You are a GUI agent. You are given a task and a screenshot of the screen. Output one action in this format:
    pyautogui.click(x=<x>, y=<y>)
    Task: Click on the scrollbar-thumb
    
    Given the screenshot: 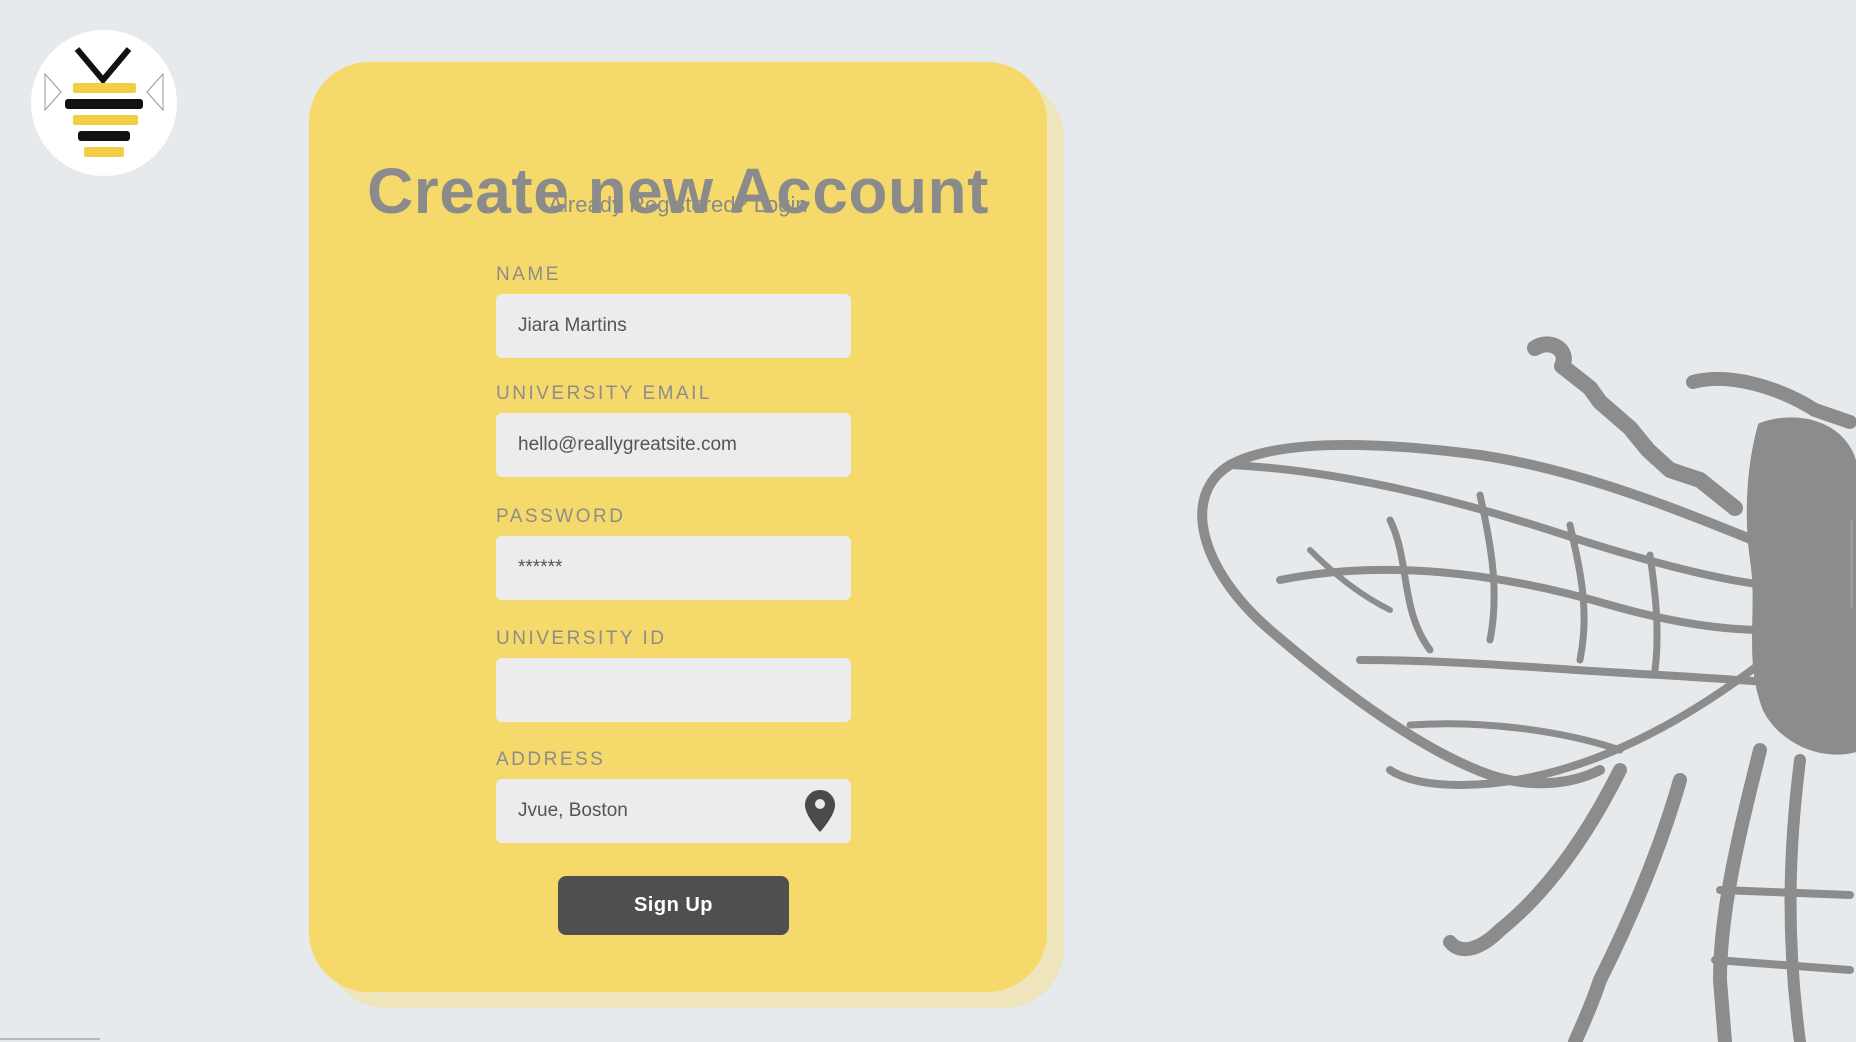 What is the action you would take?
    pyautogui.click(x=1851, y=564)
    